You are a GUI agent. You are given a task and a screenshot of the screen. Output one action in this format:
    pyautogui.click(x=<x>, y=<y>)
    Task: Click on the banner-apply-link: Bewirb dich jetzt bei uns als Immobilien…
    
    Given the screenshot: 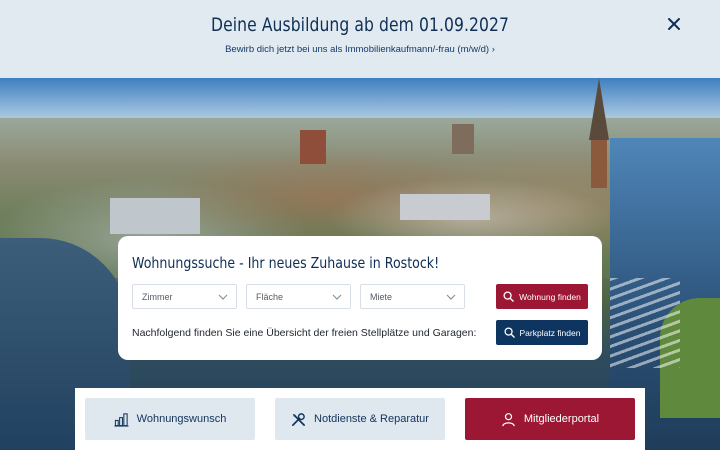 What is the action you would take?
    pyautogui.click(x=360, y=49)
    